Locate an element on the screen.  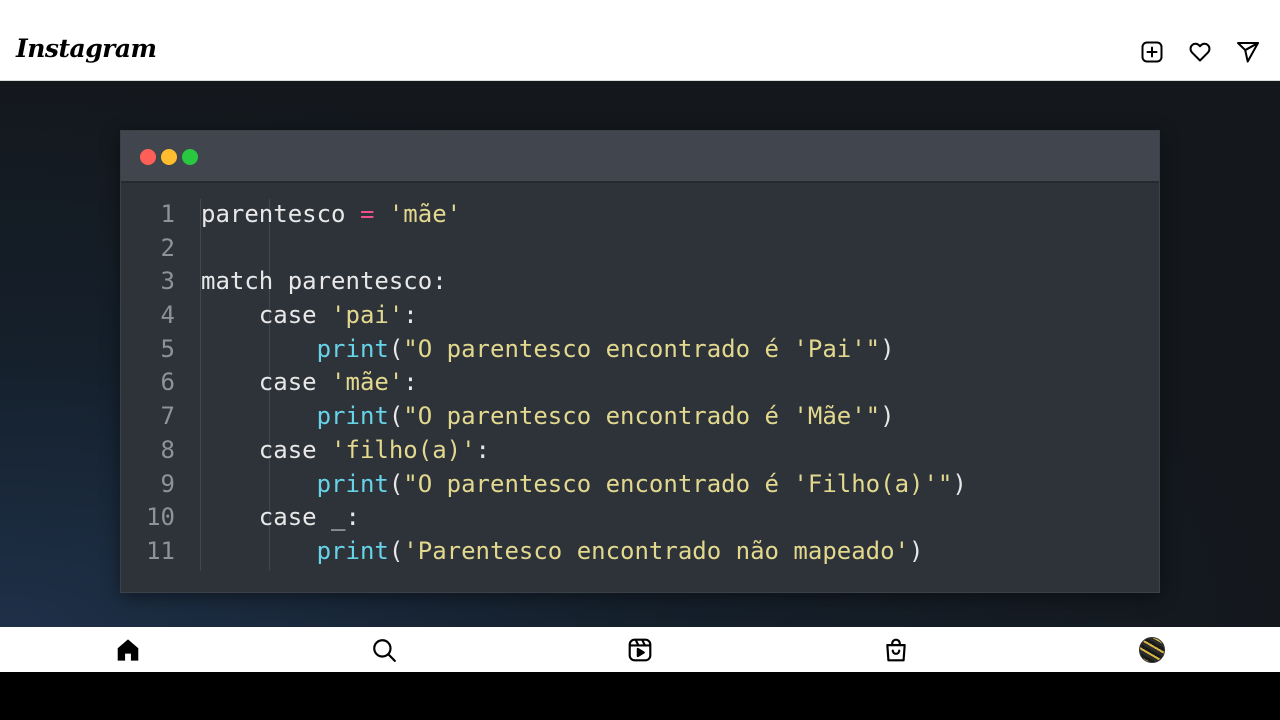
code-token: "O parentesco encontrado é 'Filho(a)'" is located at coordinates (678, 483).